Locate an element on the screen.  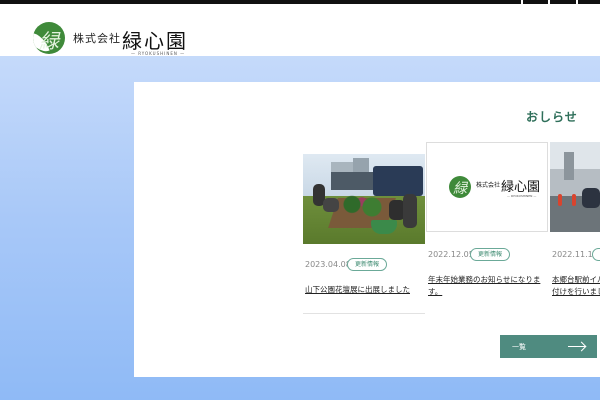
news-card-meta: 2022.12.05 更新情報 is located at coordinates (488, 255).